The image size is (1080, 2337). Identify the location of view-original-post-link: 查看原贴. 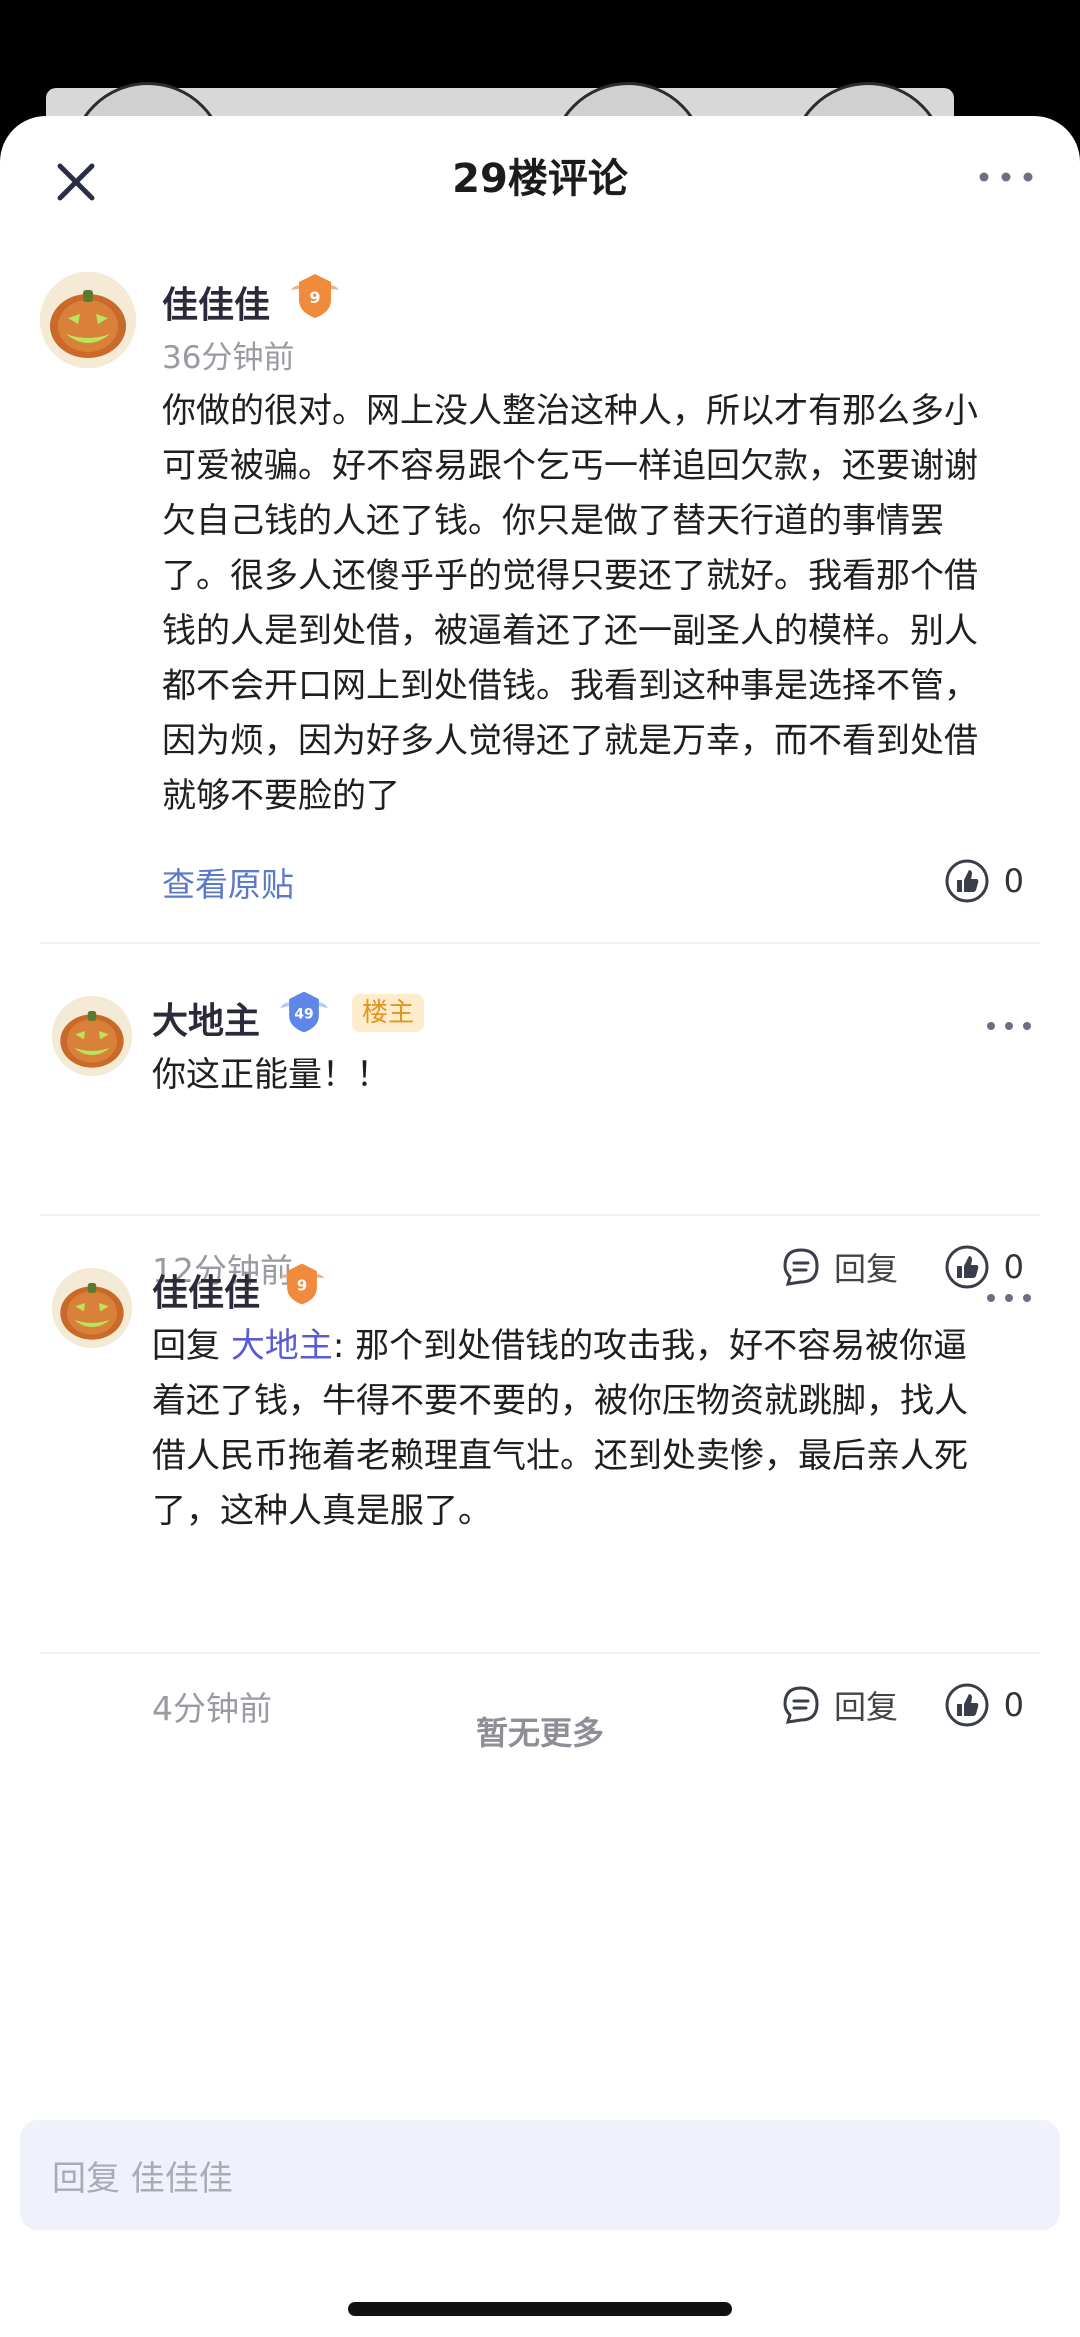
(228, 882).